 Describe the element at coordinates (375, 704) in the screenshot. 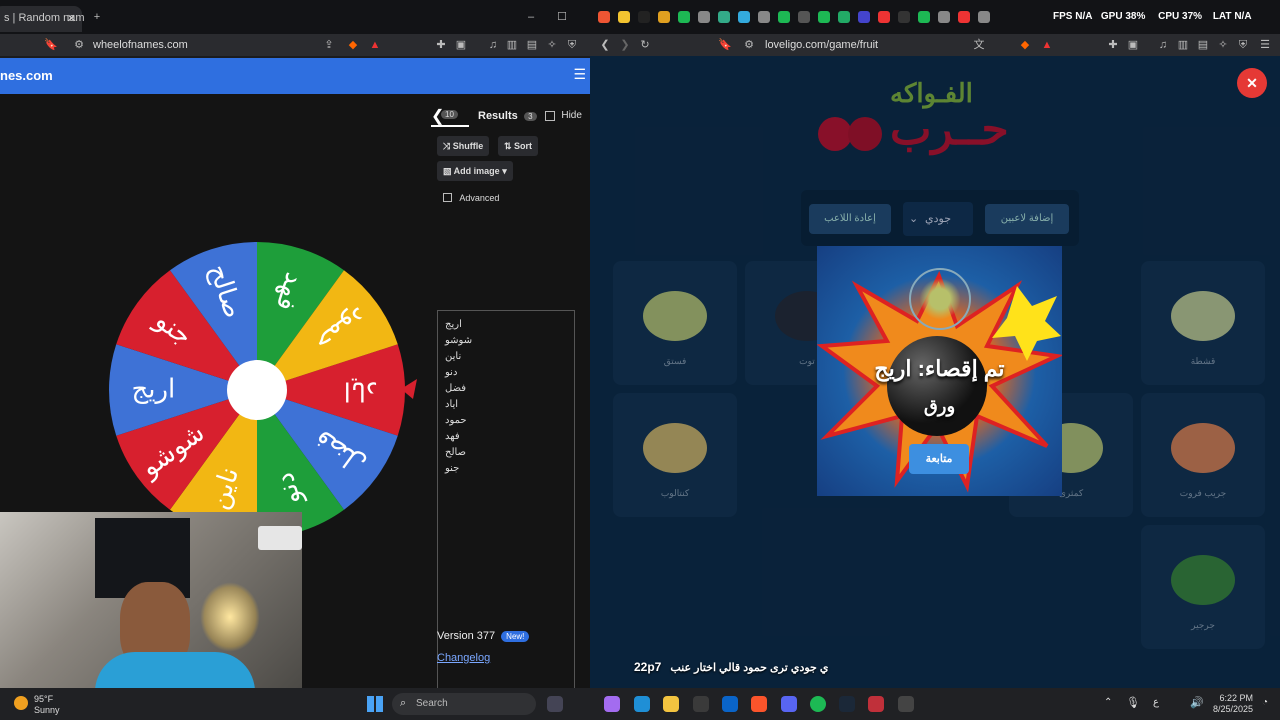

I see `windows-start-icon` at that location.